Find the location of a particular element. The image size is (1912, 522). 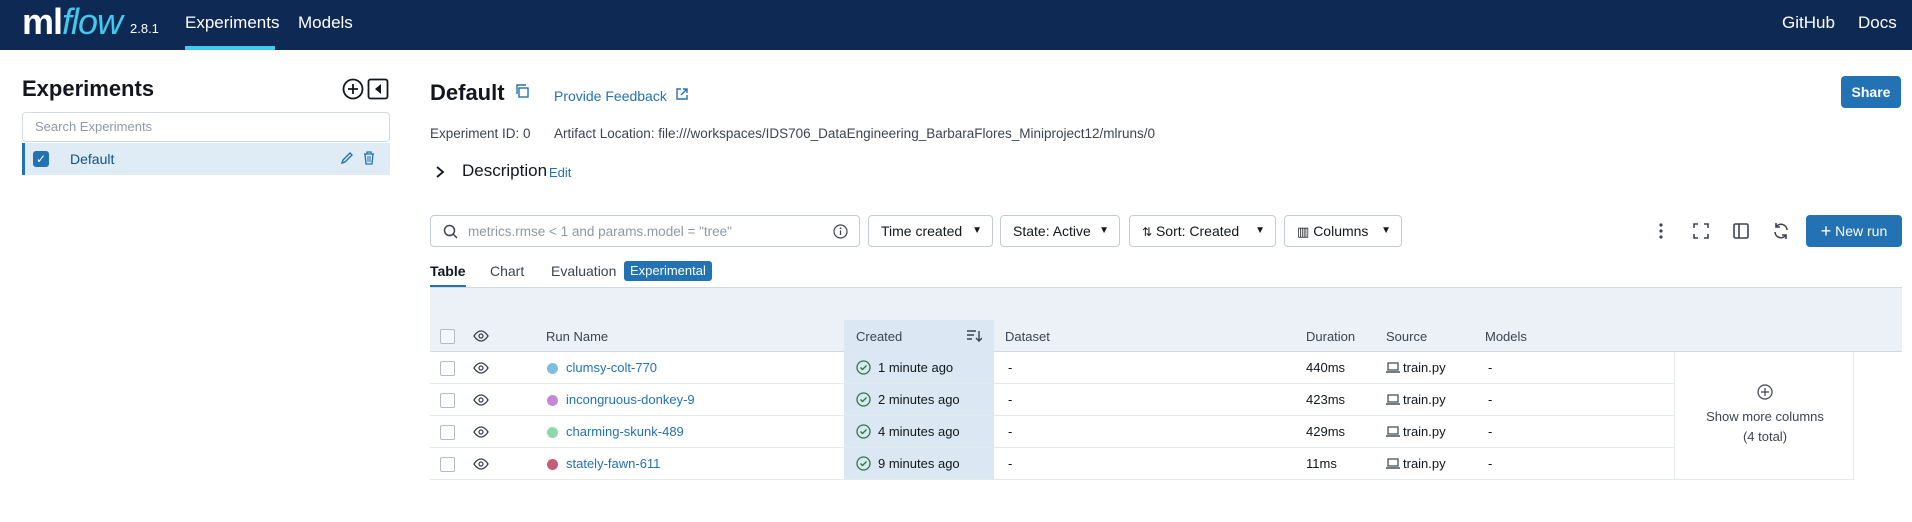

search-experiments-input: Search Experiments is located at coordinates (206, 127).